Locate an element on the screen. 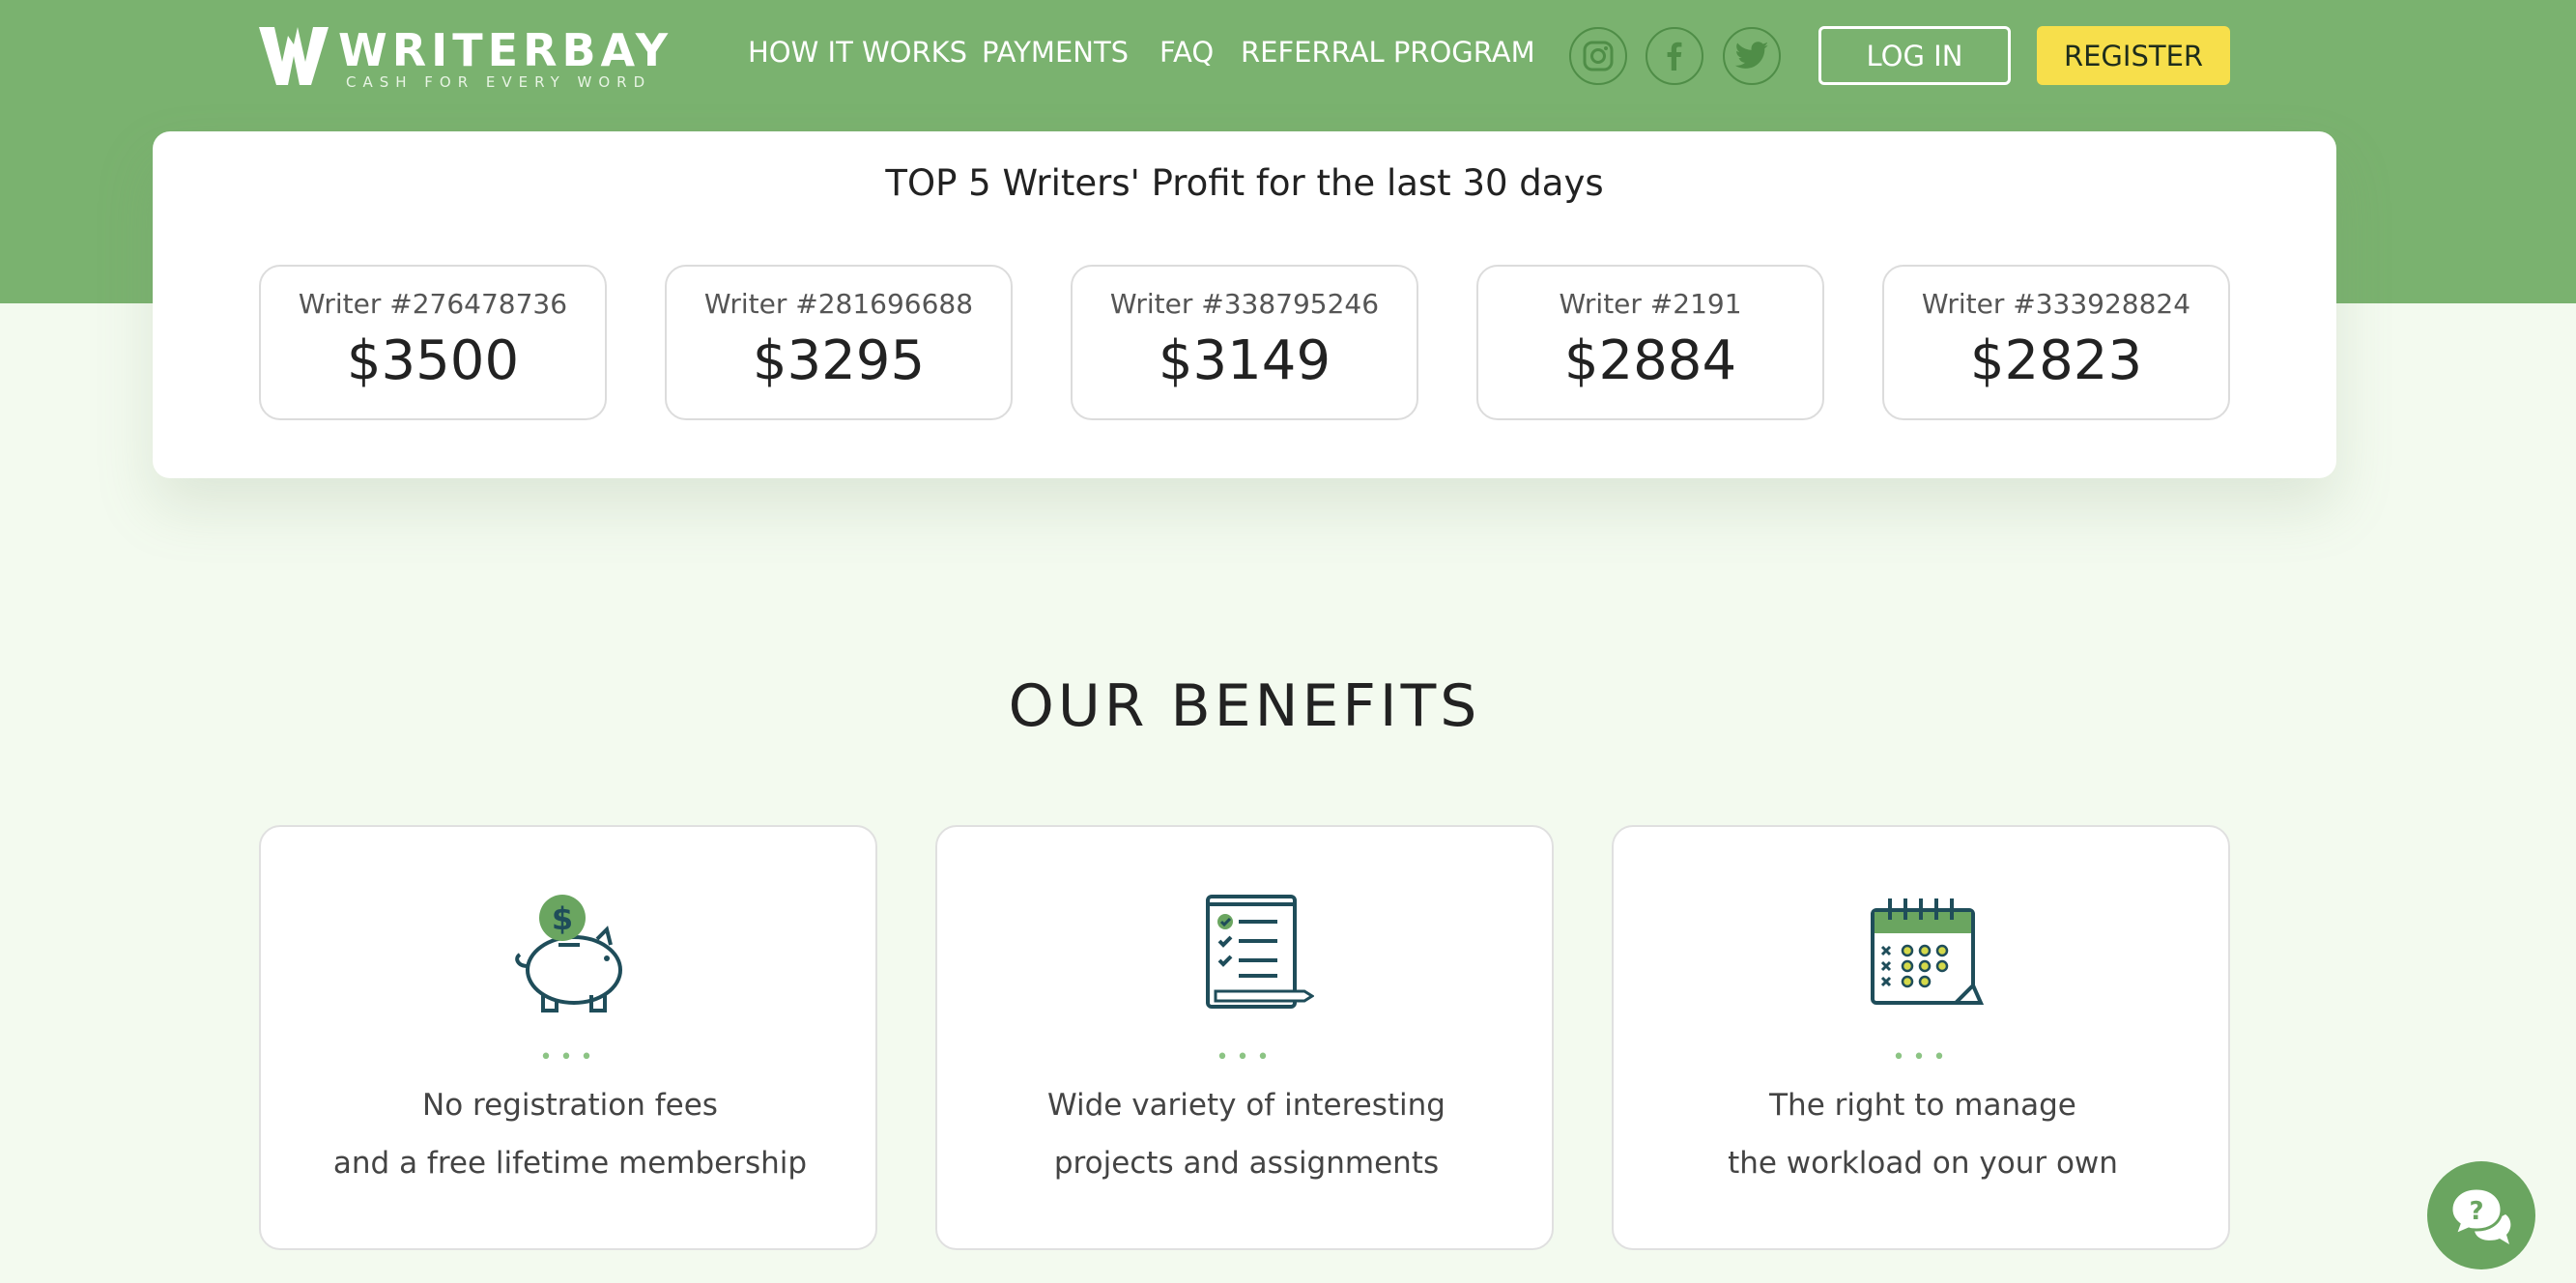 This screenshot has height=1283, width=2576. nav-payments: PAYMENTS is located at coordinates (1055, 52).